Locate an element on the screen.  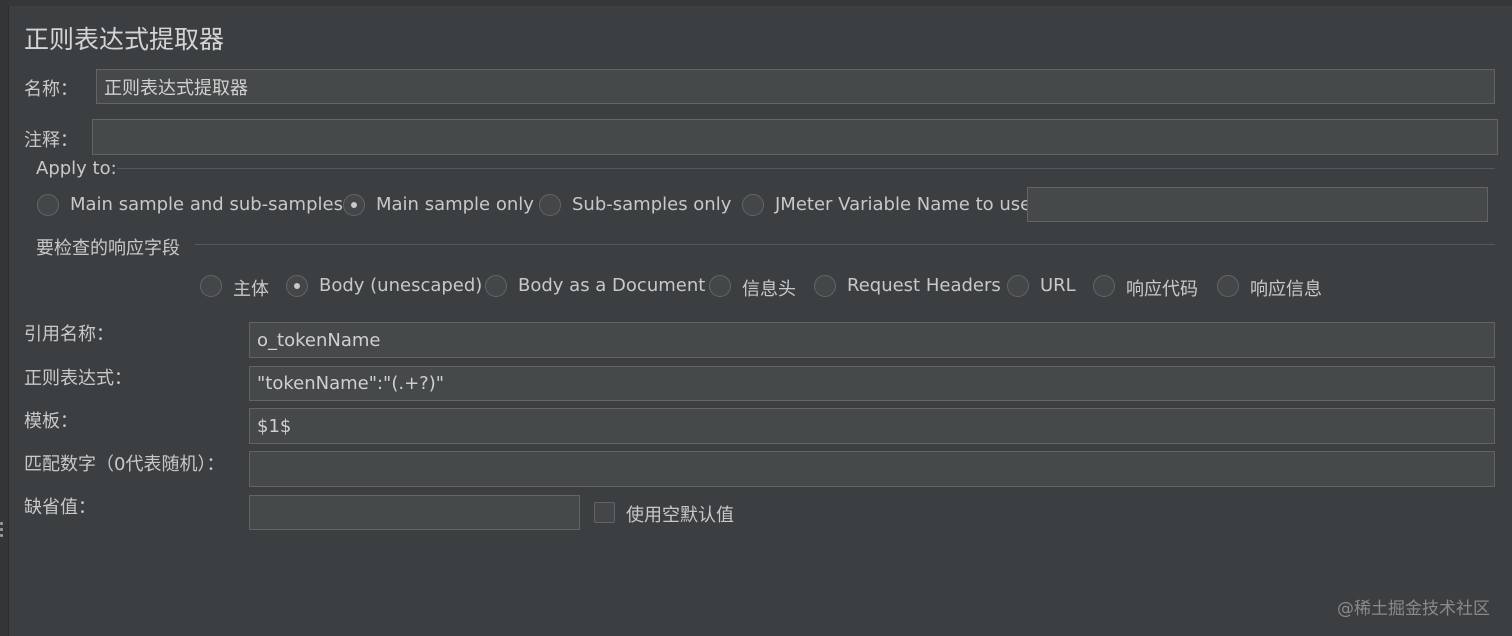
comment-label: 注释： is located at coordinates (51, 140).